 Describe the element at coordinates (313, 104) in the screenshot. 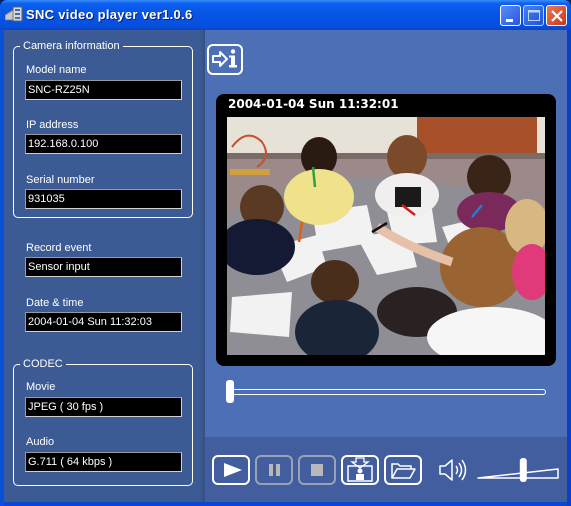

I see `video-timestamp: 2004-01-04 Sun 11:32:01` at that location.